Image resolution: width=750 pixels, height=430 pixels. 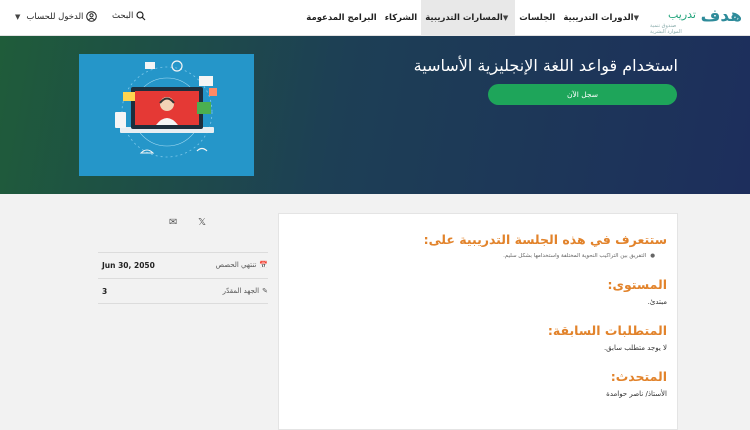 I want to click on nav-programs: البرامج المدعومة, so click(x=341, y=18).